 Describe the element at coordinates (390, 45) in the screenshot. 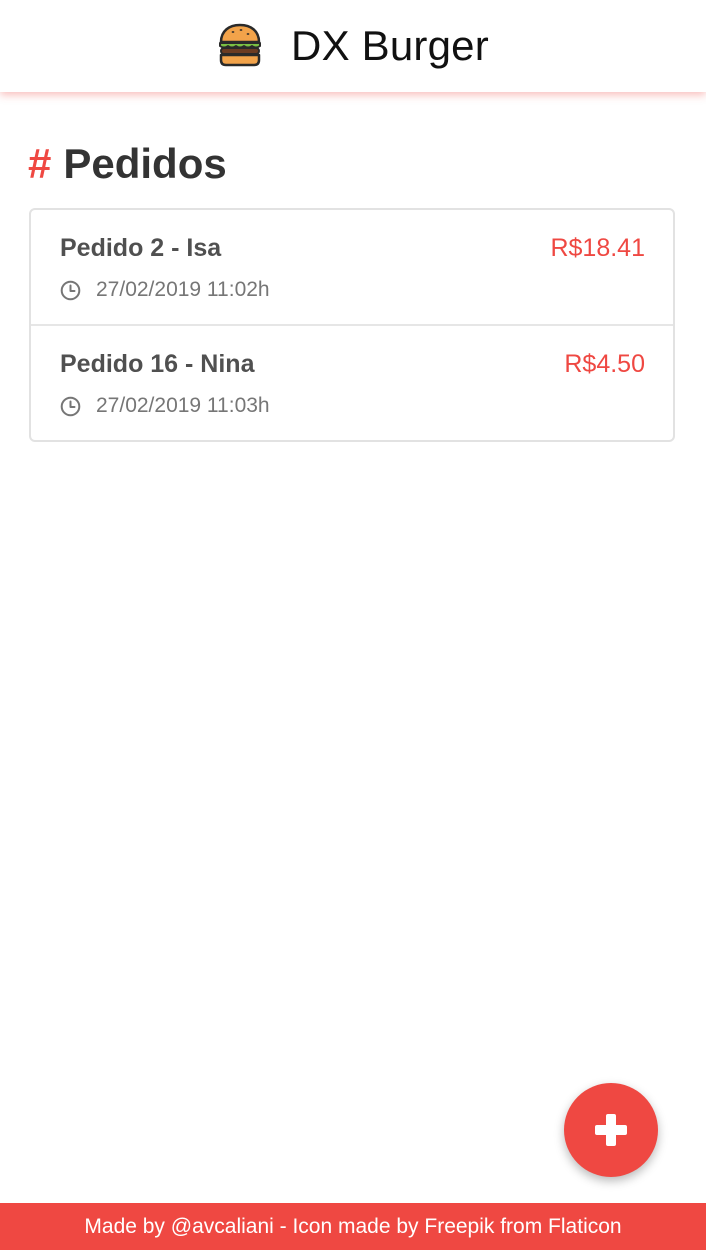

I see `app-title: DX Burger` at that location.